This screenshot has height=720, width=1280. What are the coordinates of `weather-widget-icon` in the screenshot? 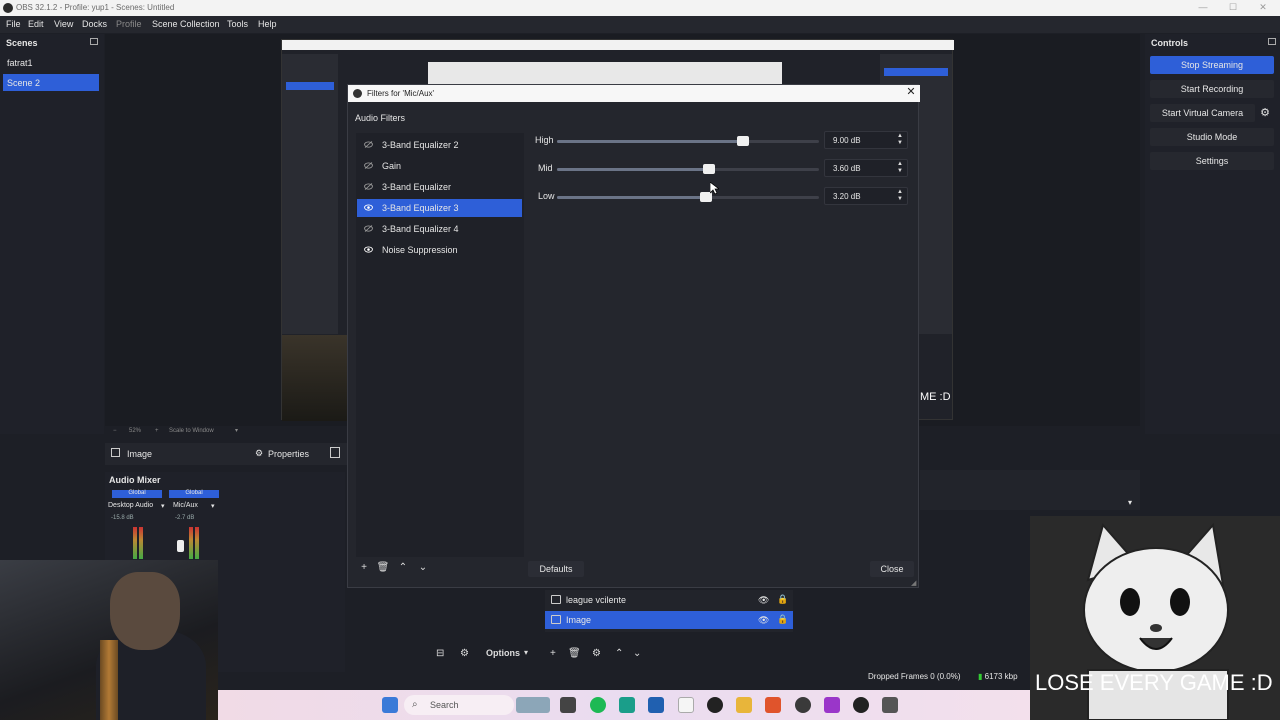 It's located at (533, 705).